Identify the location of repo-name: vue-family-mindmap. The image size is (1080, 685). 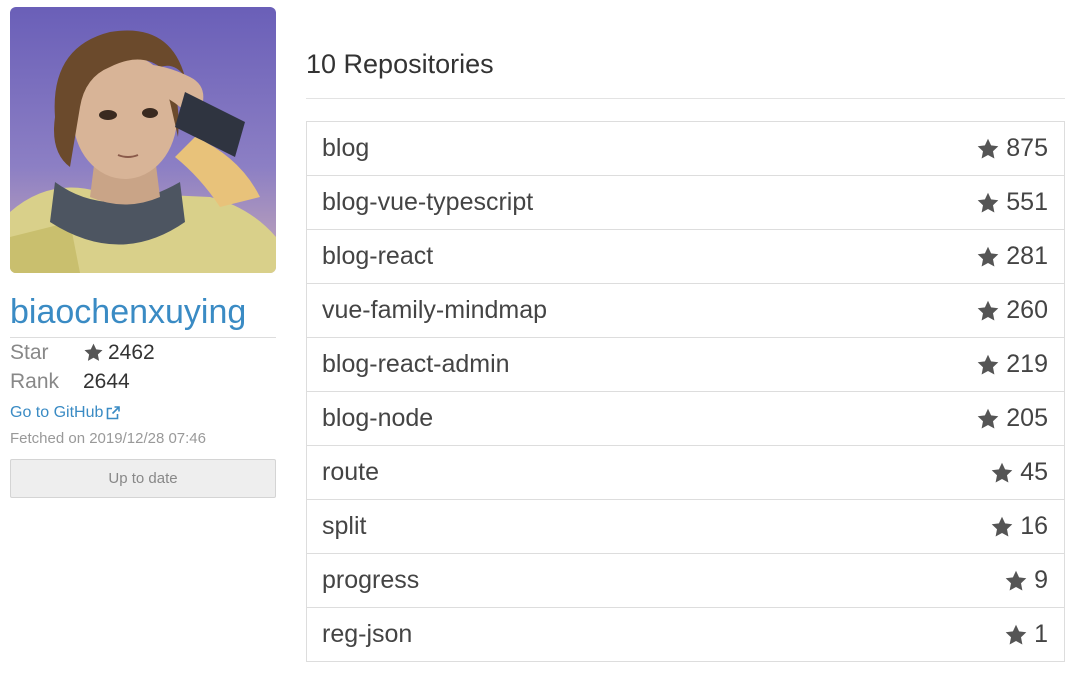
(435, 310).